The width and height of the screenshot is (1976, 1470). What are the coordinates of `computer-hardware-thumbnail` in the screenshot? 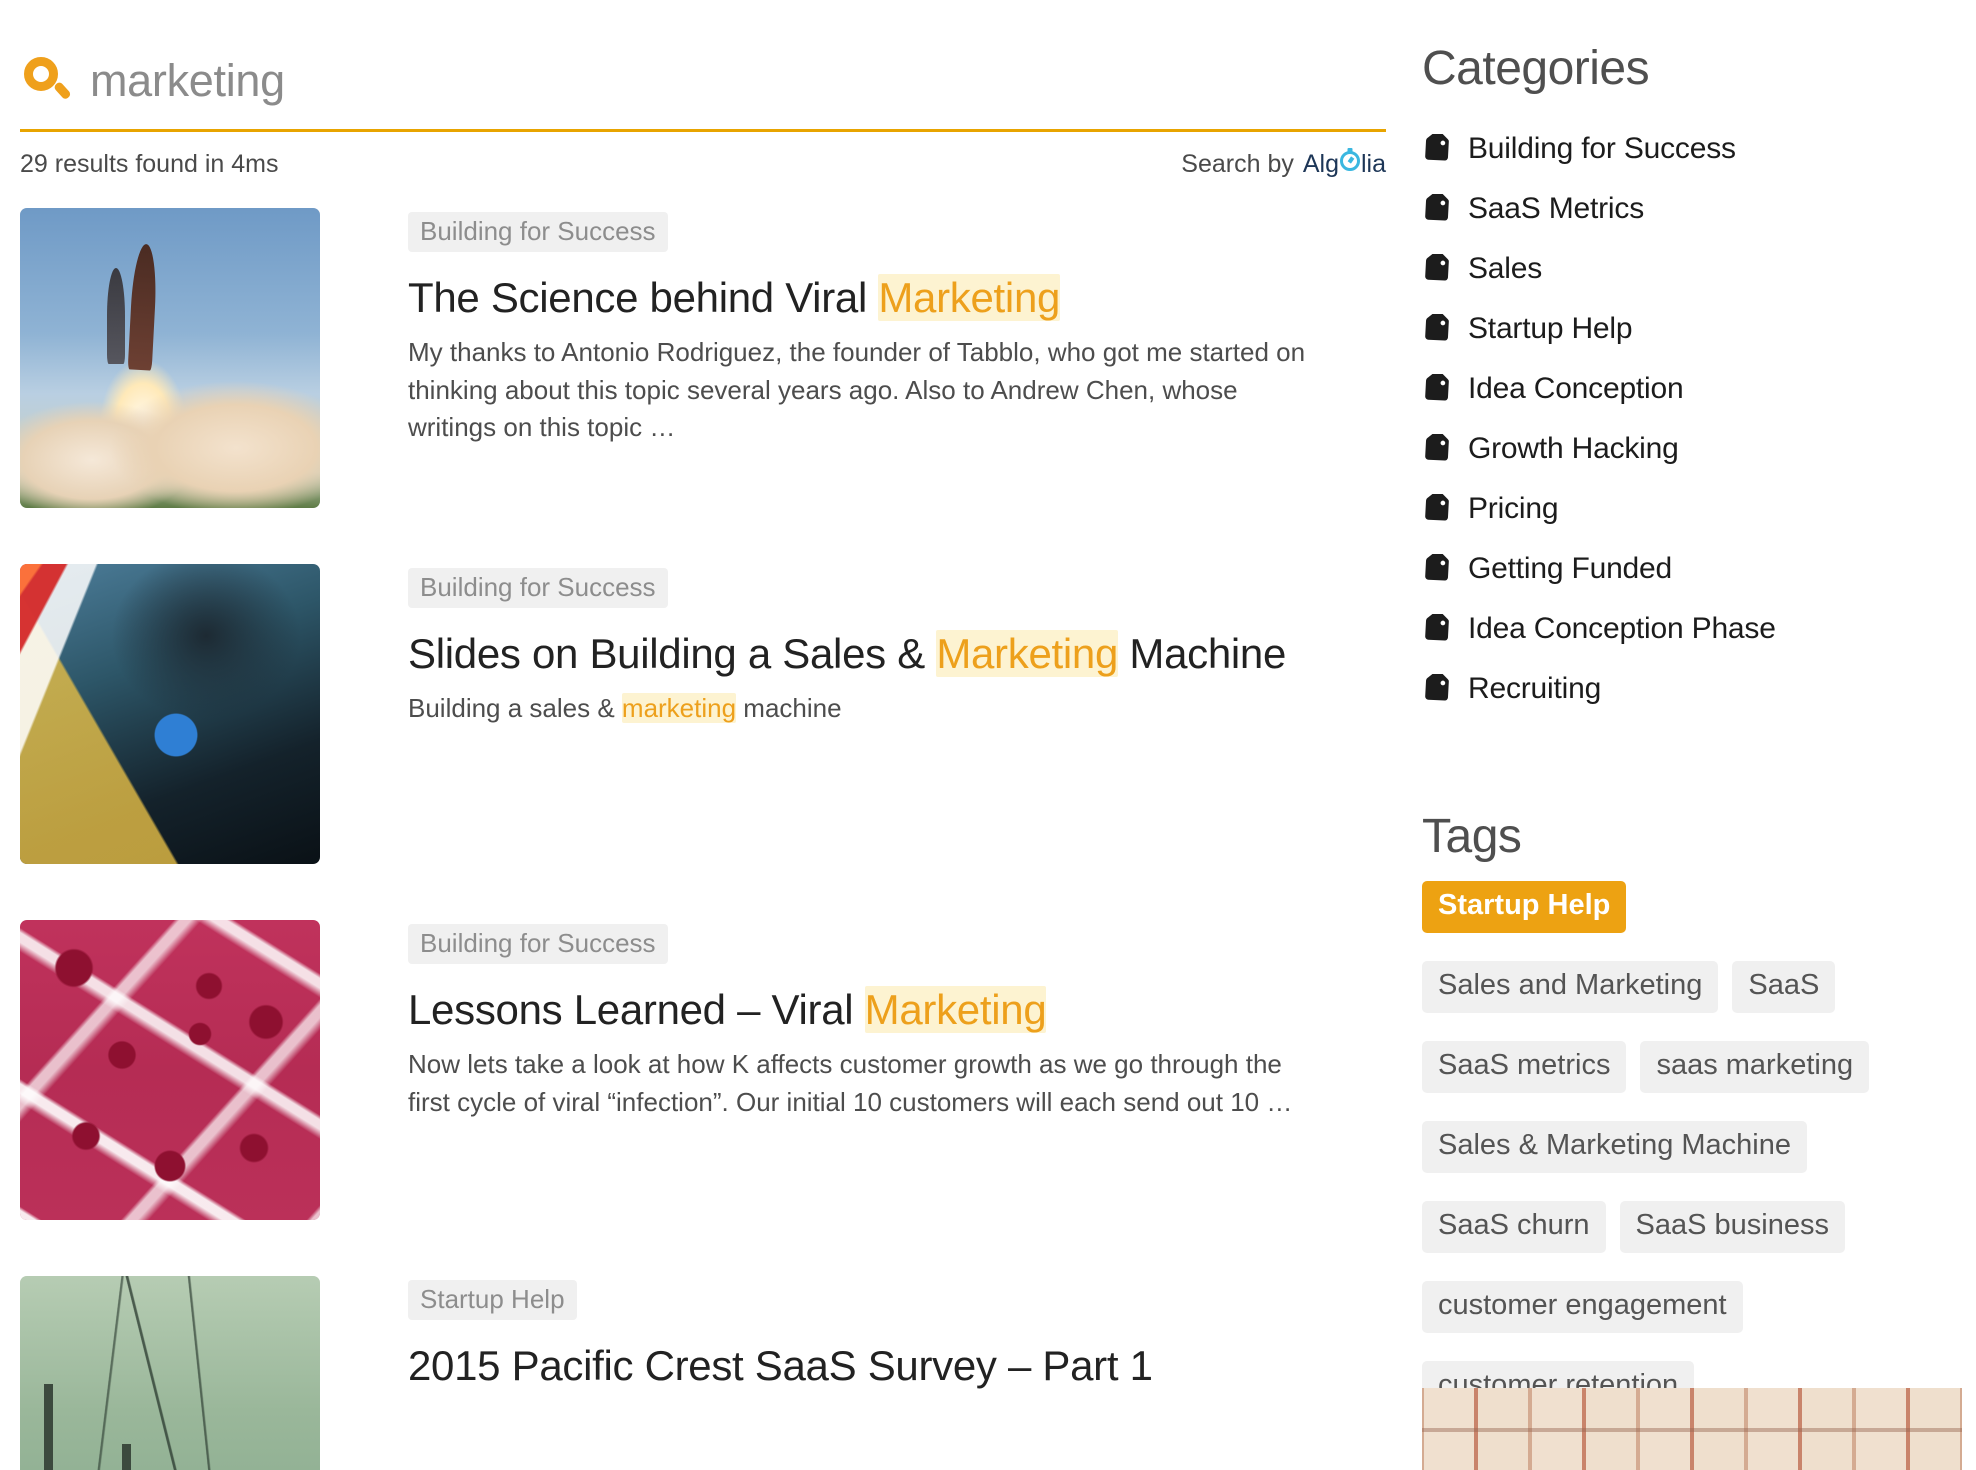 It's located at (170, 714).